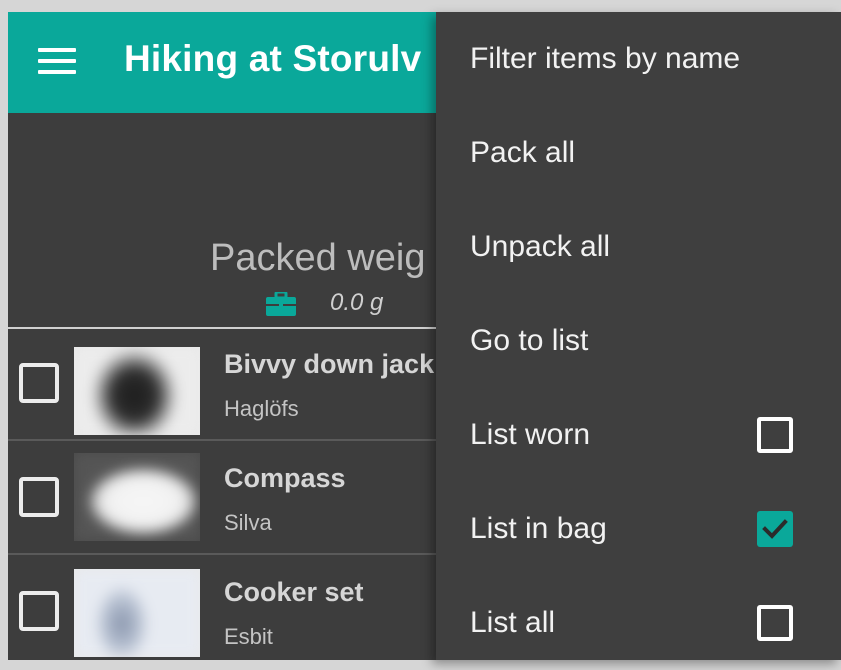 The width and height of the screenshot is (841, 670). Describe the element at coordinates (329, 364) in the screenshot. I see `item-name: Bivvy down jack` at that location.